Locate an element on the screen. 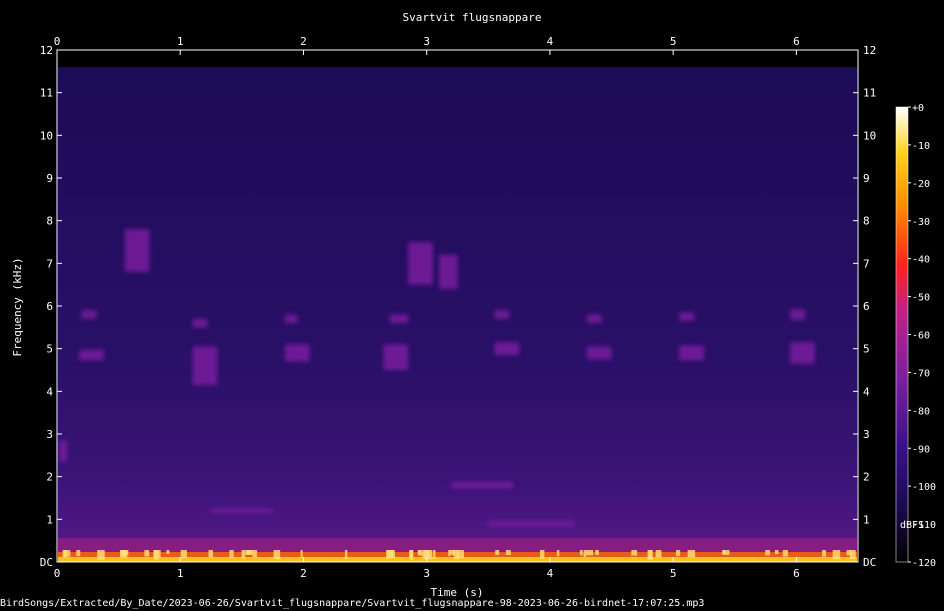  colorbar-tick-label: -50 is located at coordinates (921, 298).